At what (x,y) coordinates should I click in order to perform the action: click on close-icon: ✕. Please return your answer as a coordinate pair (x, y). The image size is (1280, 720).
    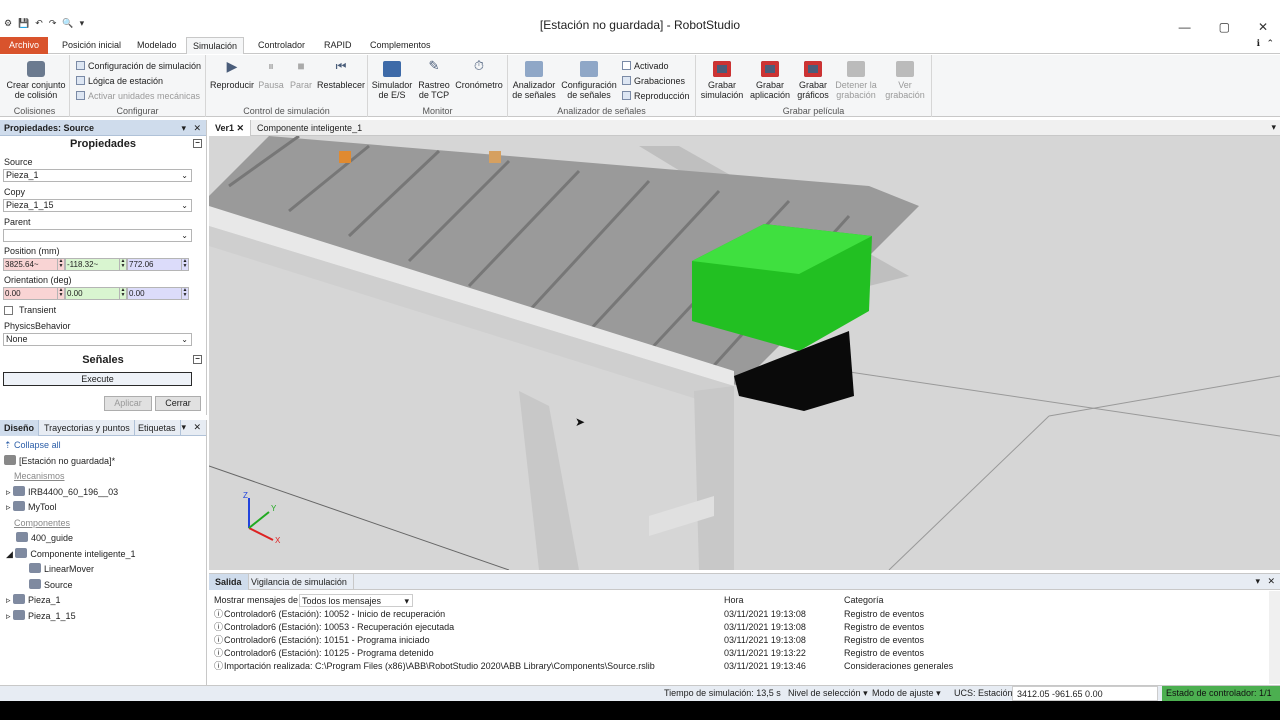
    Looking at the image, I should click on (241, 128).